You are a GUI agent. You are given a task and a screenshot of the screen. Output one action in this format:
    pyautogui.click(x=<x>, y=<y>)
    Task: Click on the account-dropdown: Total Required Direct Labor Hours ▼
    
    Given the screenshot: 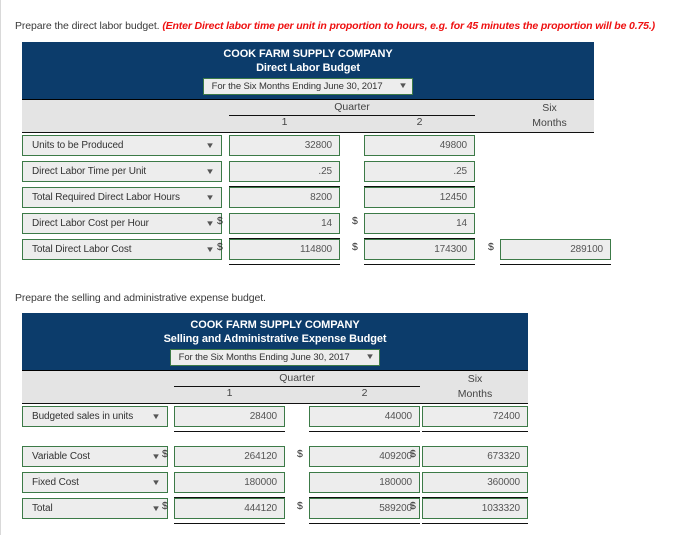 What is the action you would take?
    pyautogui.click(x=122, y=197)
    